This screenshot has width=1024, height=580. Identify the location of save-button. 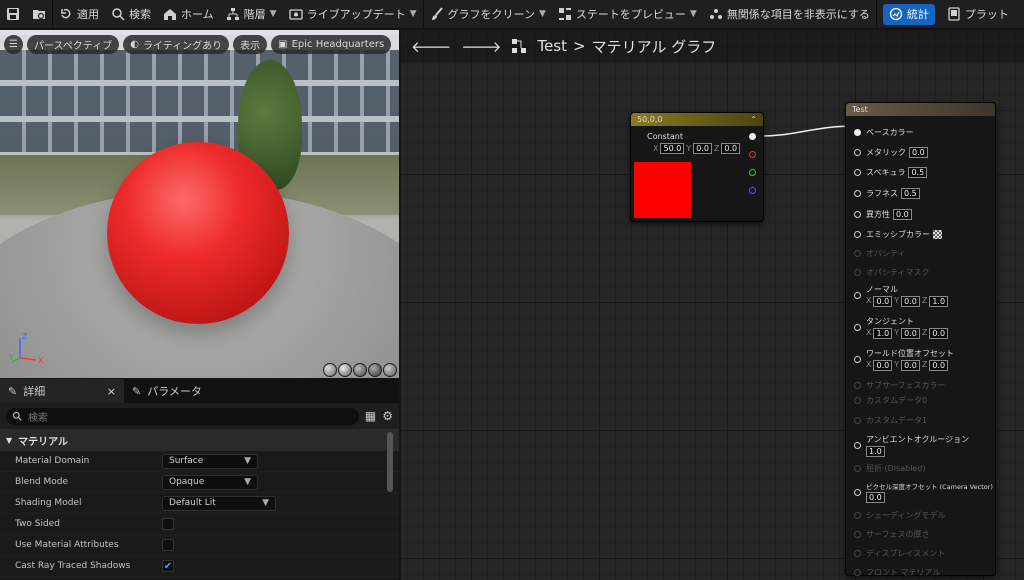
(13, 14).